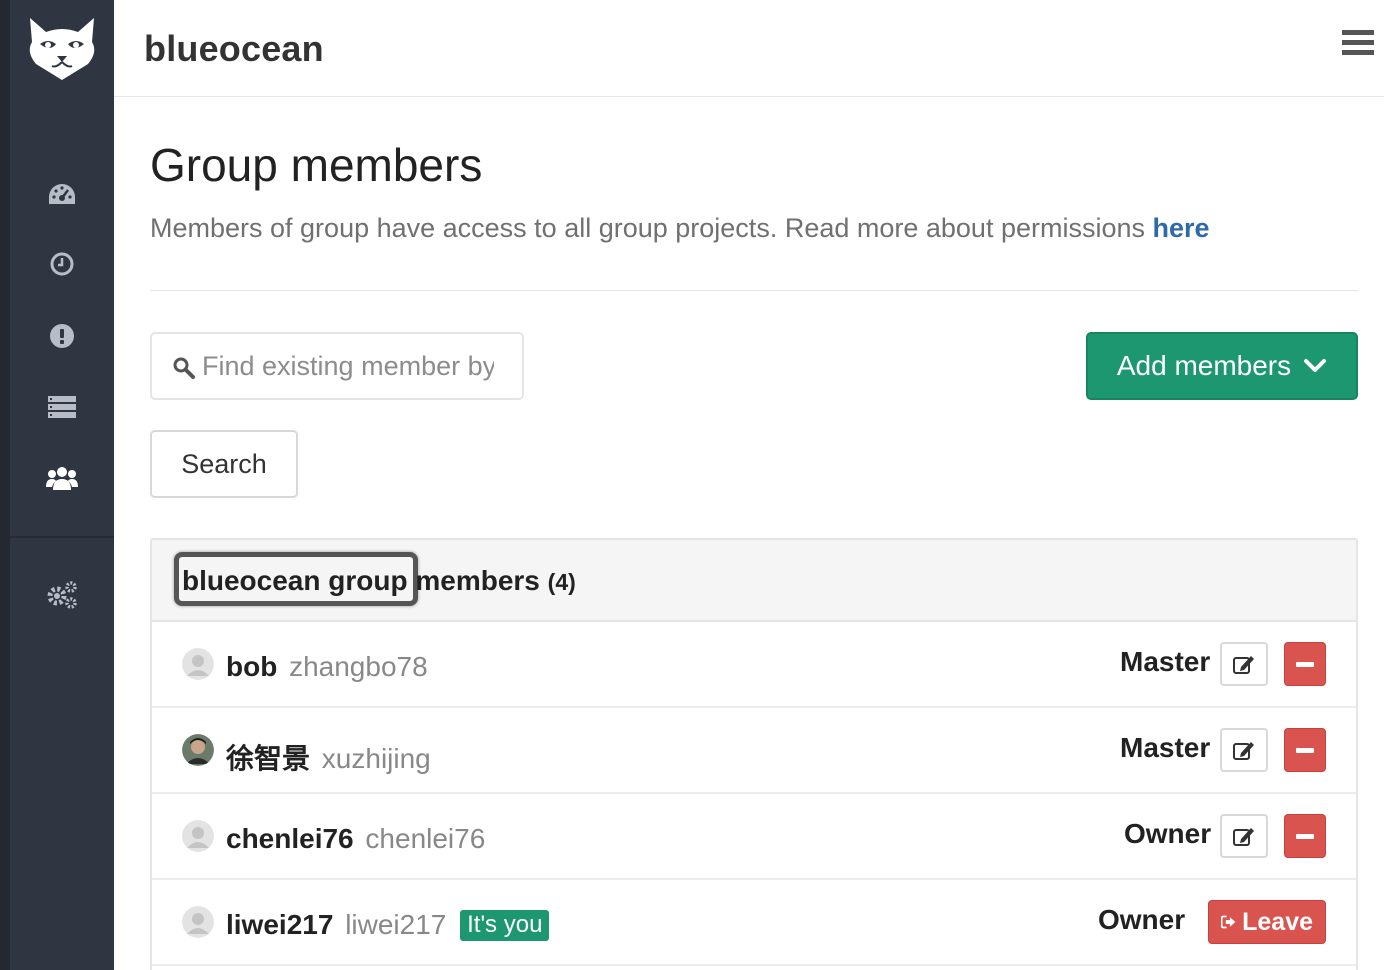 The height and width of the screenshot is (970, 1384). Describe the element at coordinates (754, 923) in the screenshot. I see `member-row: liwei217 liwei217 It's you Owner Leave` at that location.